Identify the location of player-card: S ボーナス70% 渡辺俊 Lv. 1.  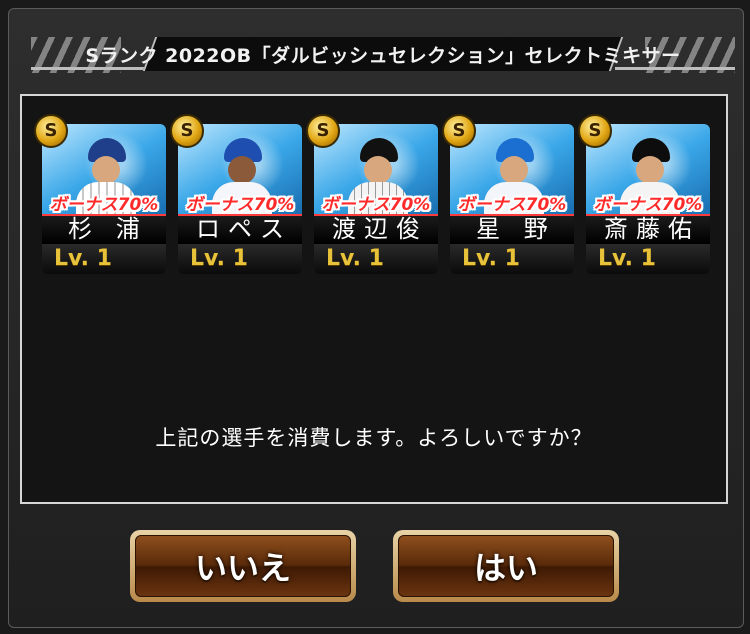
(373, 196).